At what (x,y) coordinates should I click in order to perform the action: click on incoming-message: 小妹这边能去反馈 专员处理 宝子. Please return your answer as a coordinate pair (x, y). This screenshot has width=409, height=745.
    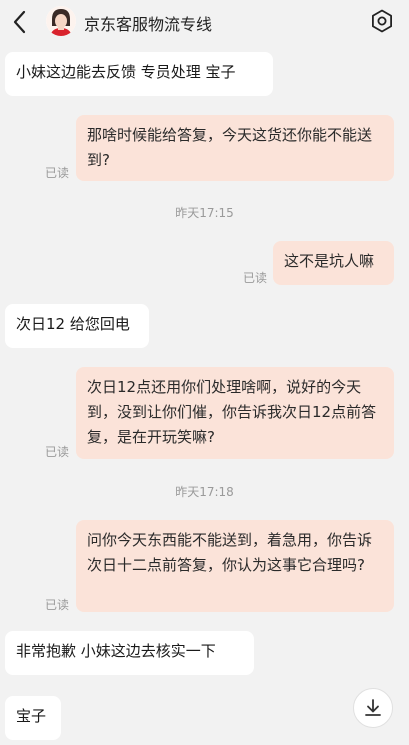
    Looking at the image, I should click on (139, 74).